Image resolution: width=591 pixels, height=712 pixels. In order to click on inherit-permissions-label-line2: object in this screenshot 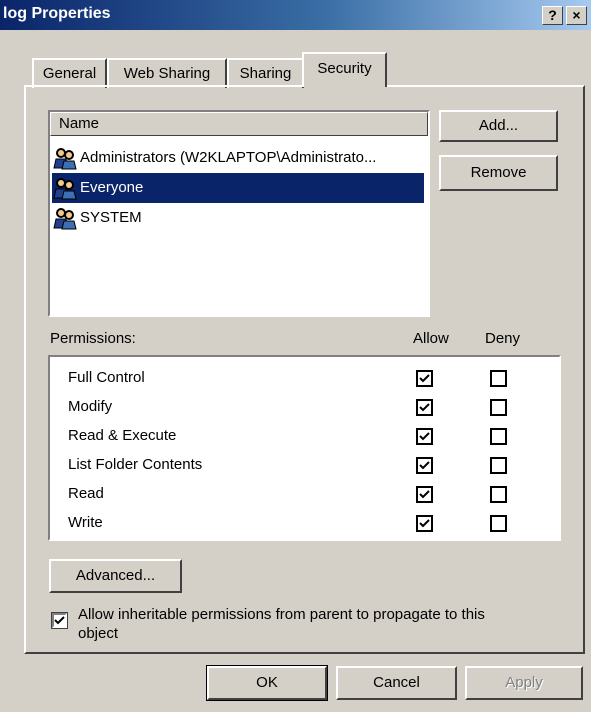, I will do `click(98, 633)`.